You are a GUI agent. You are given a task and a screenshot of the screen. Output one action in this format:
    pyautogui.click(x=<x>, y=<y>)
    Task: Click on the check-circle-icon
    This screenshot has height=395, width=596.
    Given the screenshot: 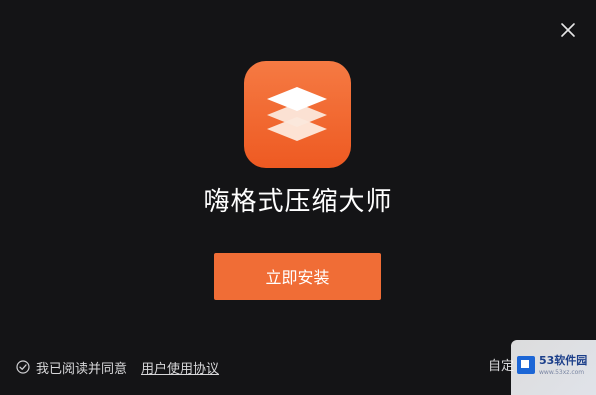 What is the action you would take?
    pyautogui.click(x=23, y=367)
    